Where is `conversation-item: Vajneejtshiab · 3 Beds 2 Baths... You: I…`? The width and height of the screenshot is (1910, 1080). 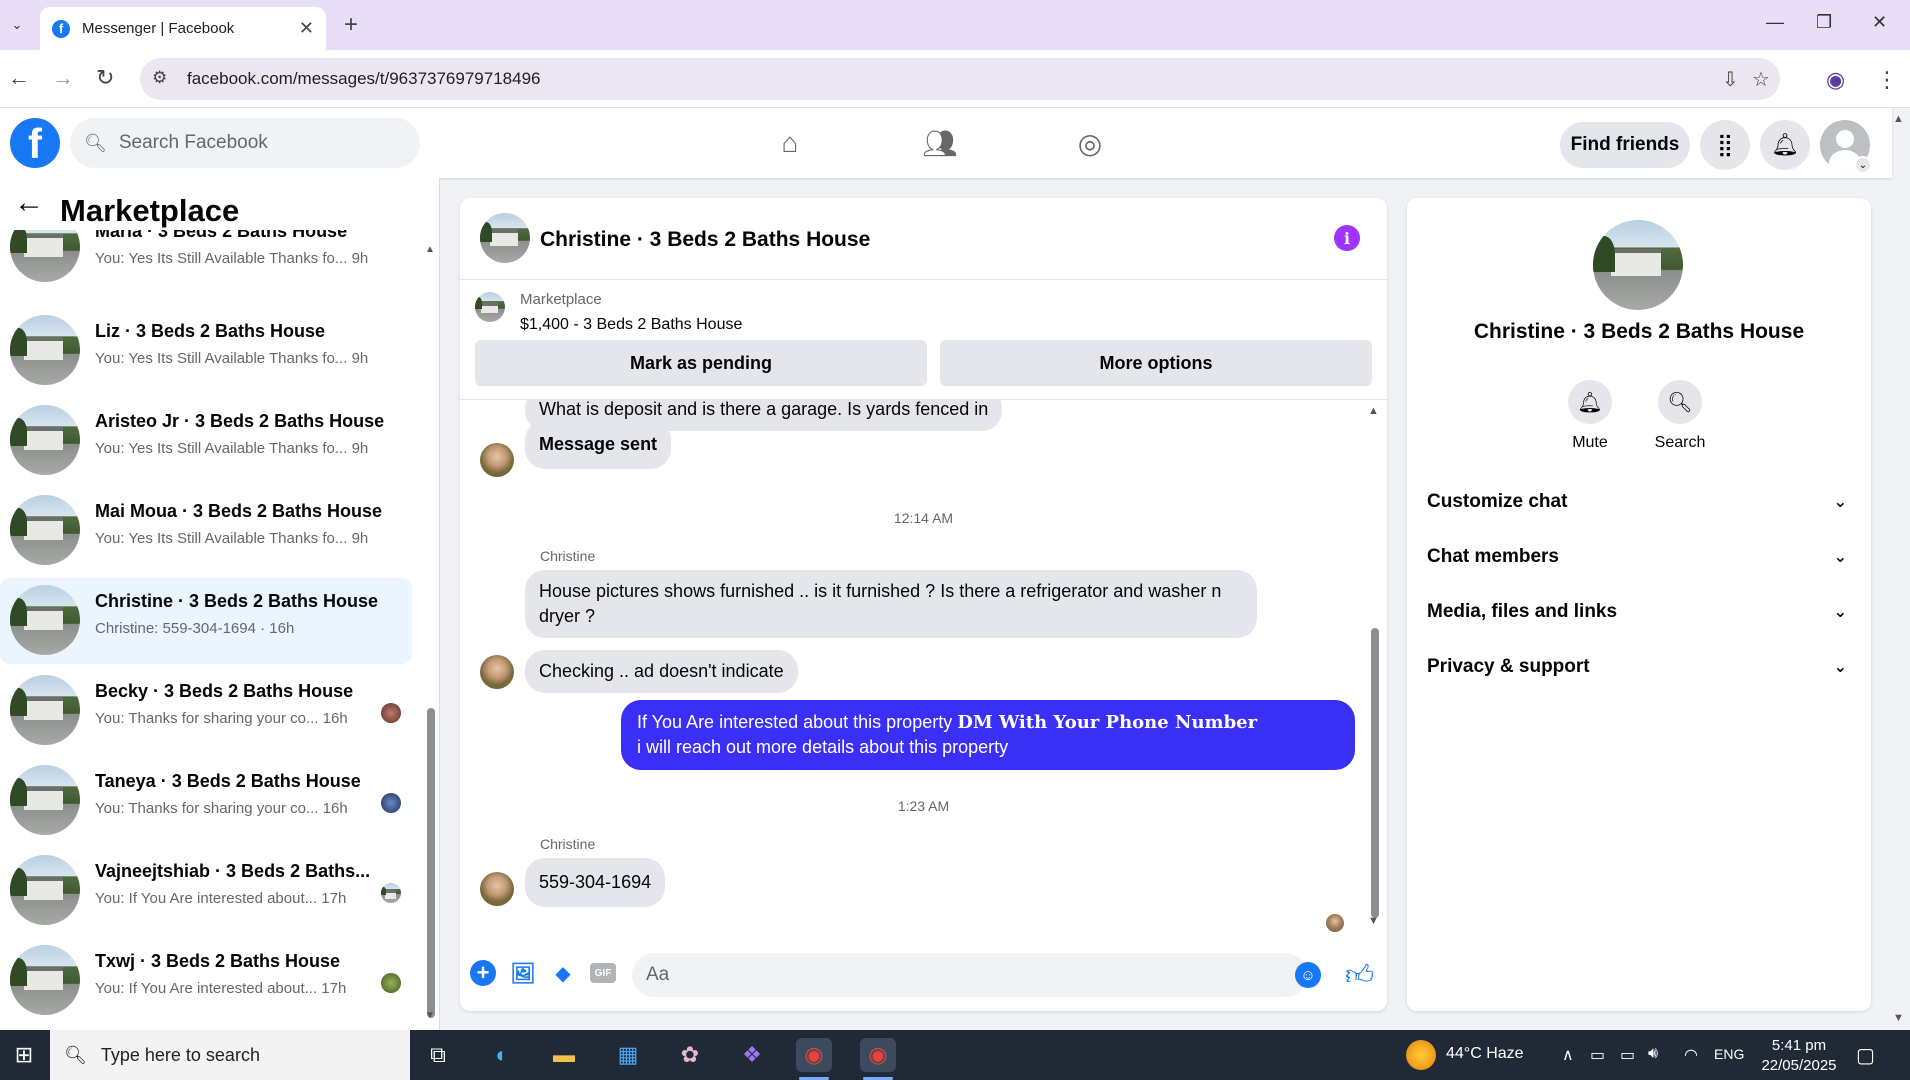 conversation-item: Vajneejtshiab · 3 Beds 2 Baths... You: I… is located at coordinates (206, 891).